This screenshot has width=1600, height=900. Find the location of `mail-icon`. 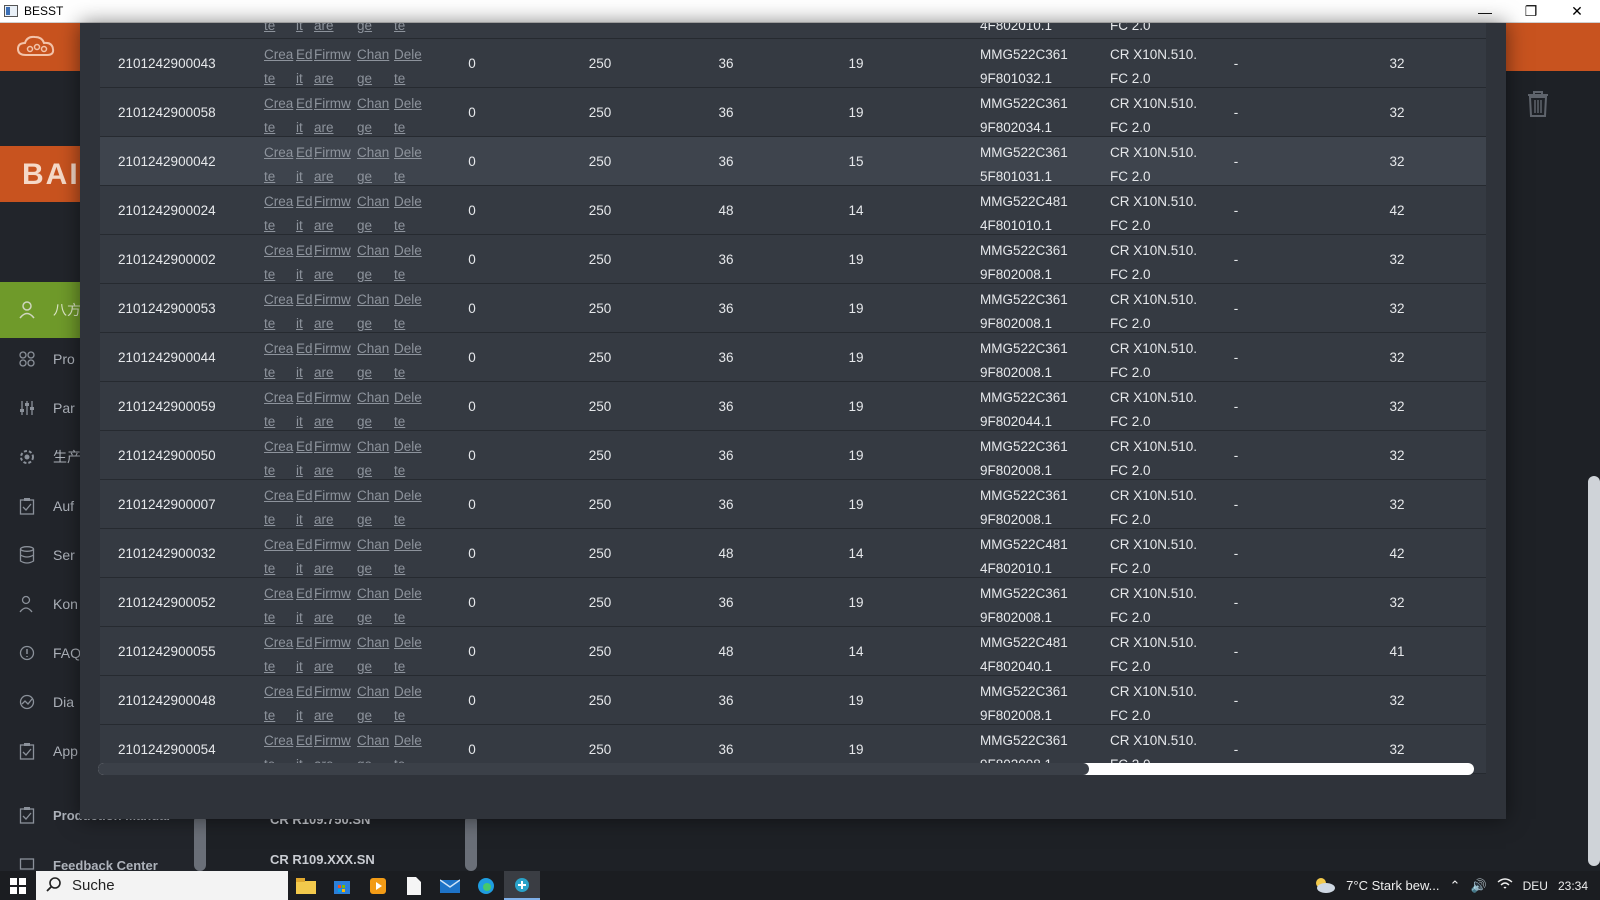

mail-icon is located at coordinates (450, 885).